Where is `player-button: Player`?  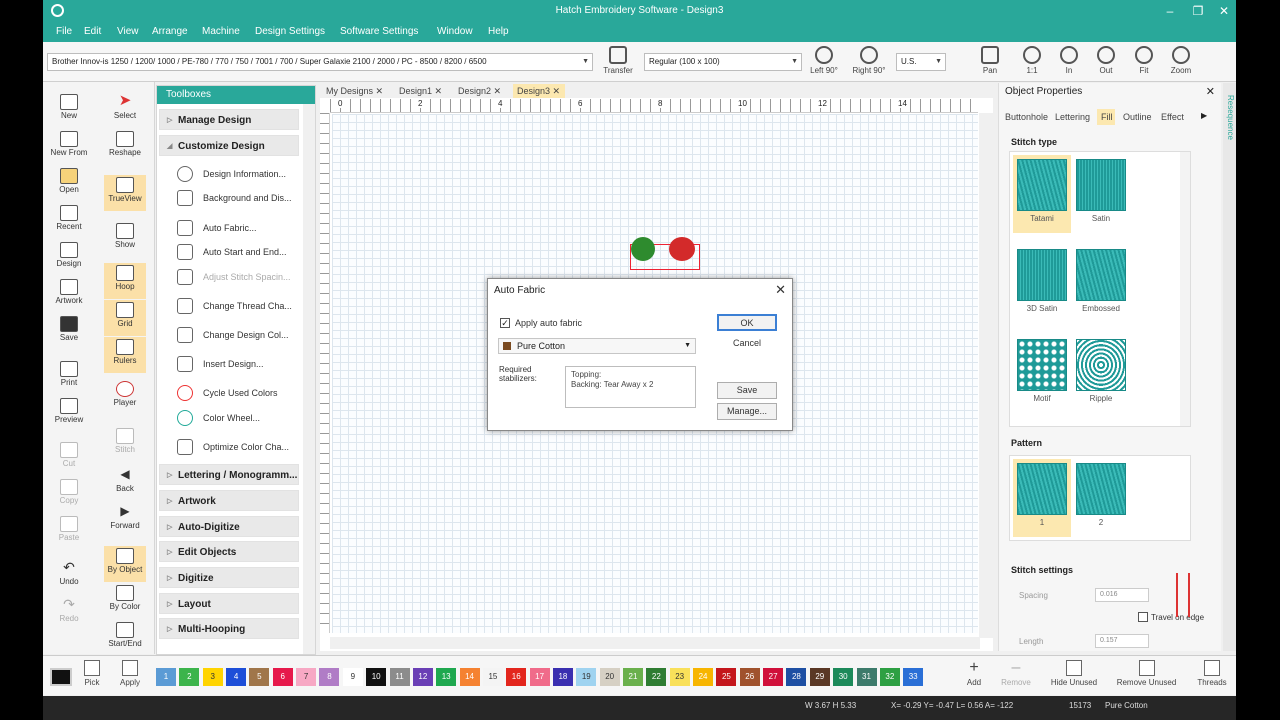
player-button: Player is located at coordinates (125, 397).